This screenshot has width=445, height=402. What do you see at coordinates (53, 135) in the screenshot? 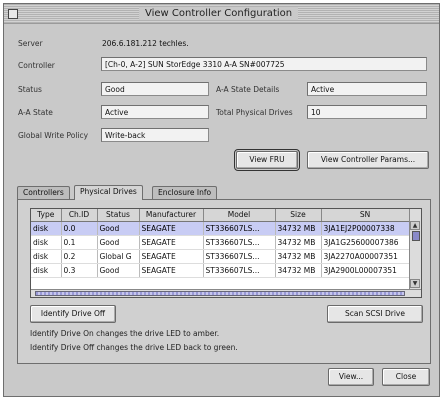
I see `global-write-policy-label: Global Write Policy` at bounding box center [53, 135].